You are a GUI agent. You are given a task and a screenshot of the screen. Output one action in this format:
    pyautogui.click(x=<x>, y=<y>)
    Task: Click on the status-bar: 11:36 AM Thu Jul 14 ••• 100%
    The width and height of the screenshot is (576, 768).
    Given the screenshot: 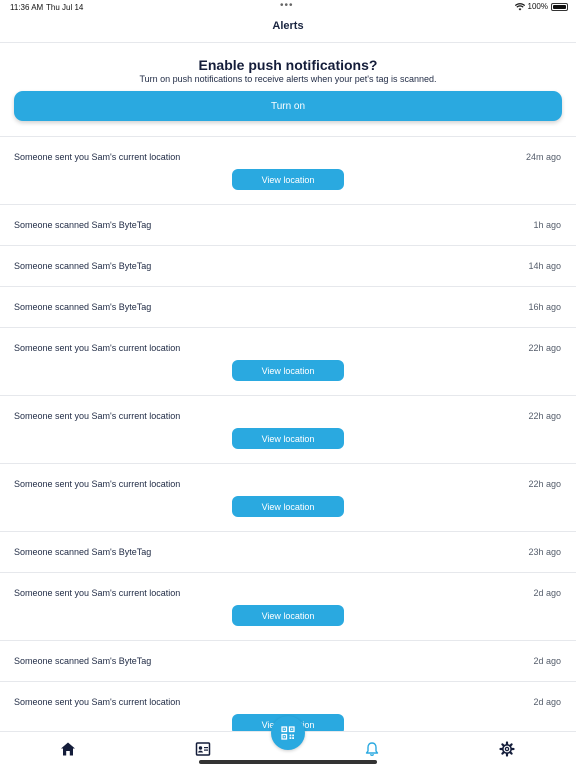 What is the action you would take?
    pyautogui.click(x=288, y=7)
    